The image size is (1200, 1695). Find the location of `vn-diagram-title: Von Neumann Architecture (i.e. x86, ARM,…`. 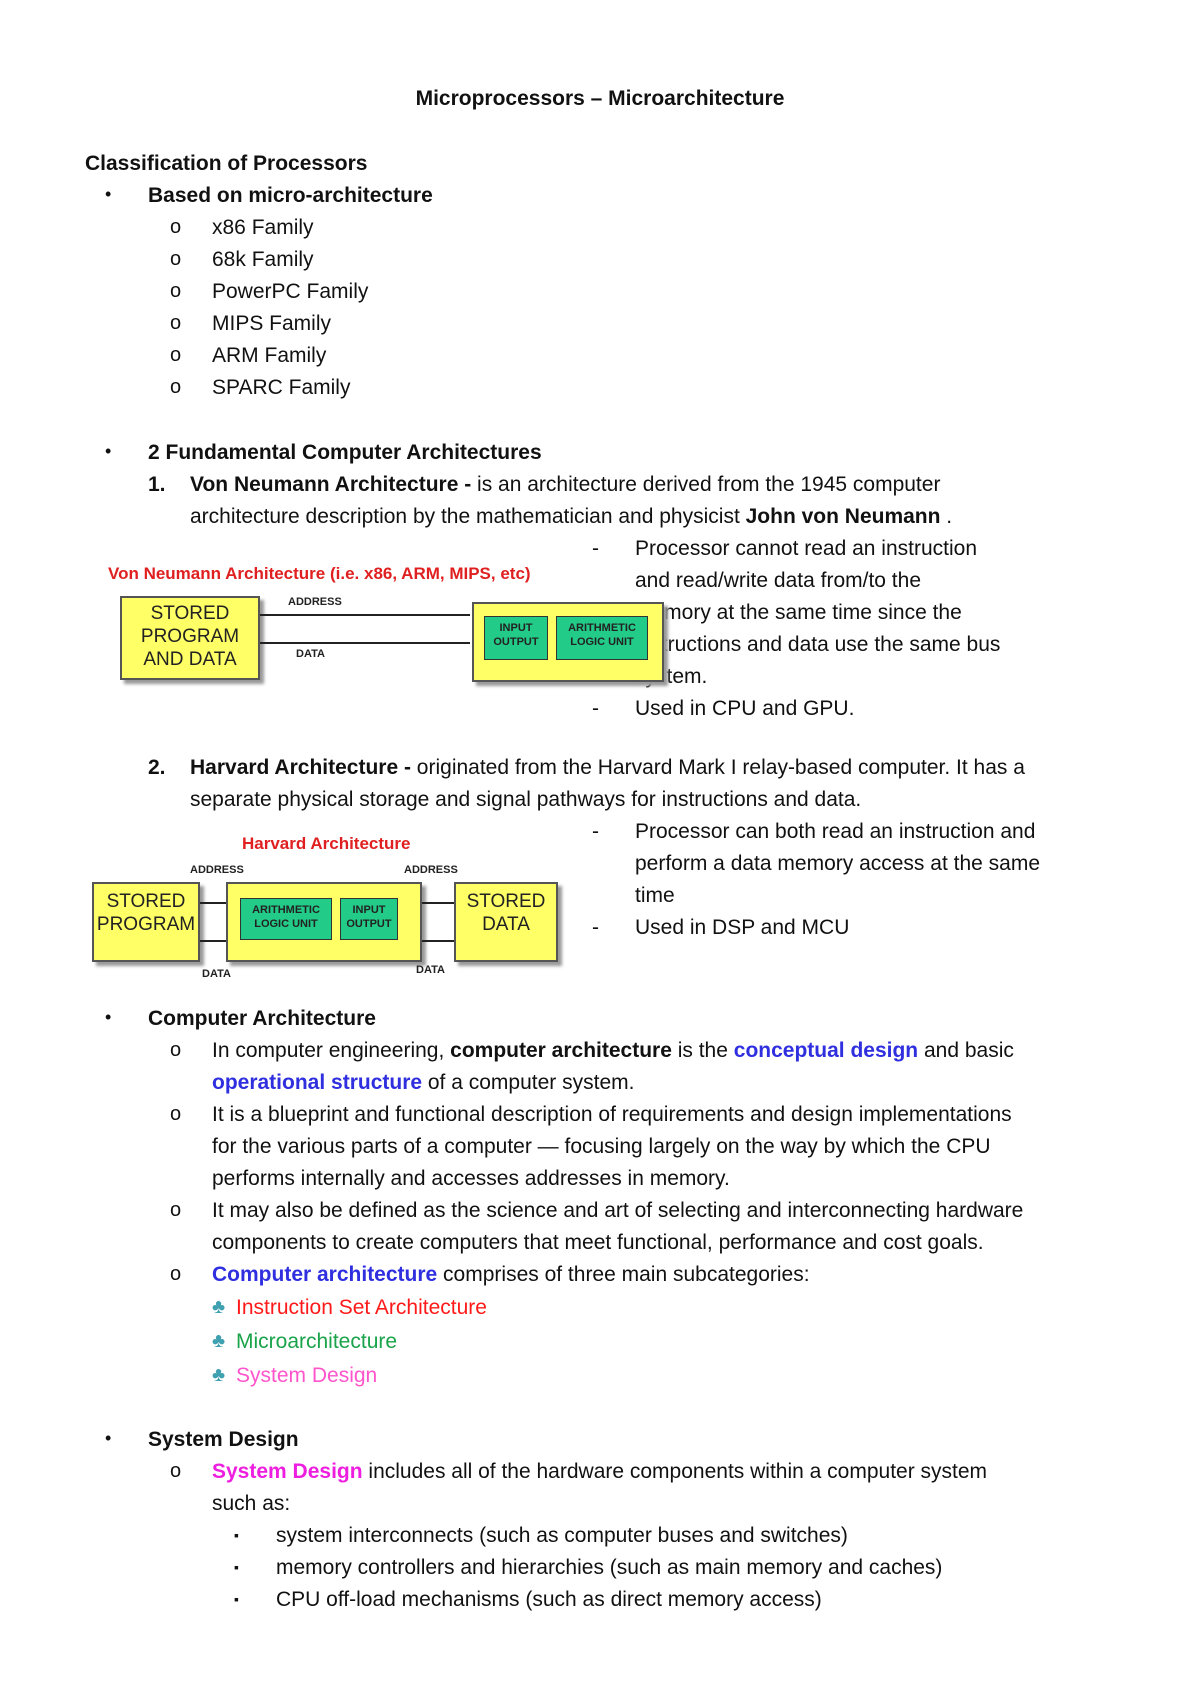

vn-diagram-title: Von Neumann Architecture (i.e. x86, ARM,… is located at coordinates (319, 573).